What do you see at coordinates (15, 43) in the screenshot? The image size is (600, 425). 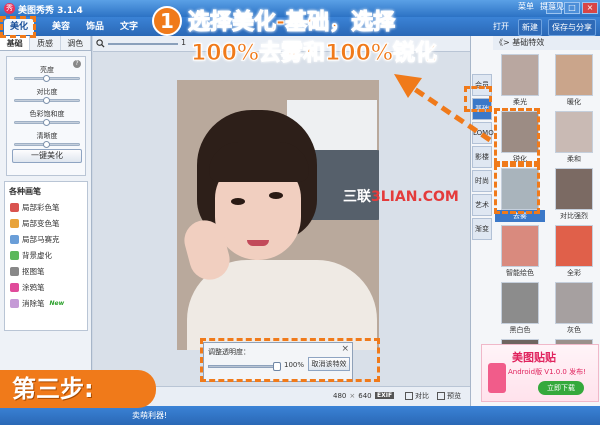 I see `subtab-basic: 基础` at bounding box center [15, 43].